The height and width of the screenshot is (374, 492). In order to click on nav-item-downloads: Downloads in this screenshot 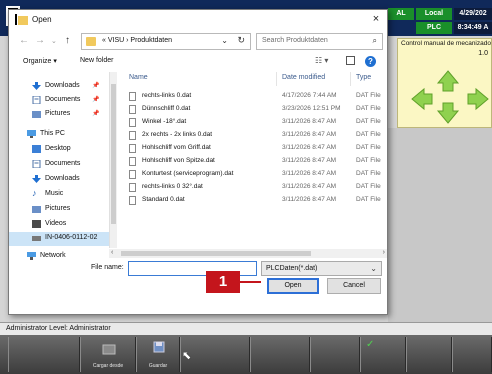, I will do `click(59, 180)`.